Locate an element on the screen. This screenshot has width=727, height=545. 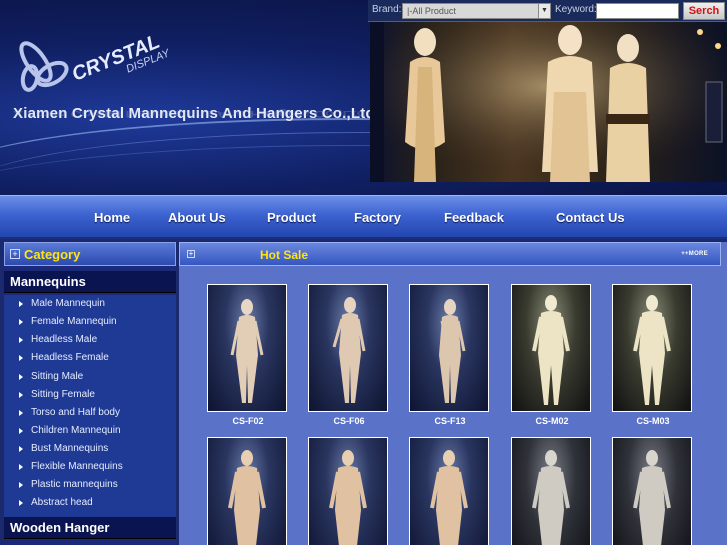
menu-item-headless-female: Headless Female is located at coordinates (90, 359).